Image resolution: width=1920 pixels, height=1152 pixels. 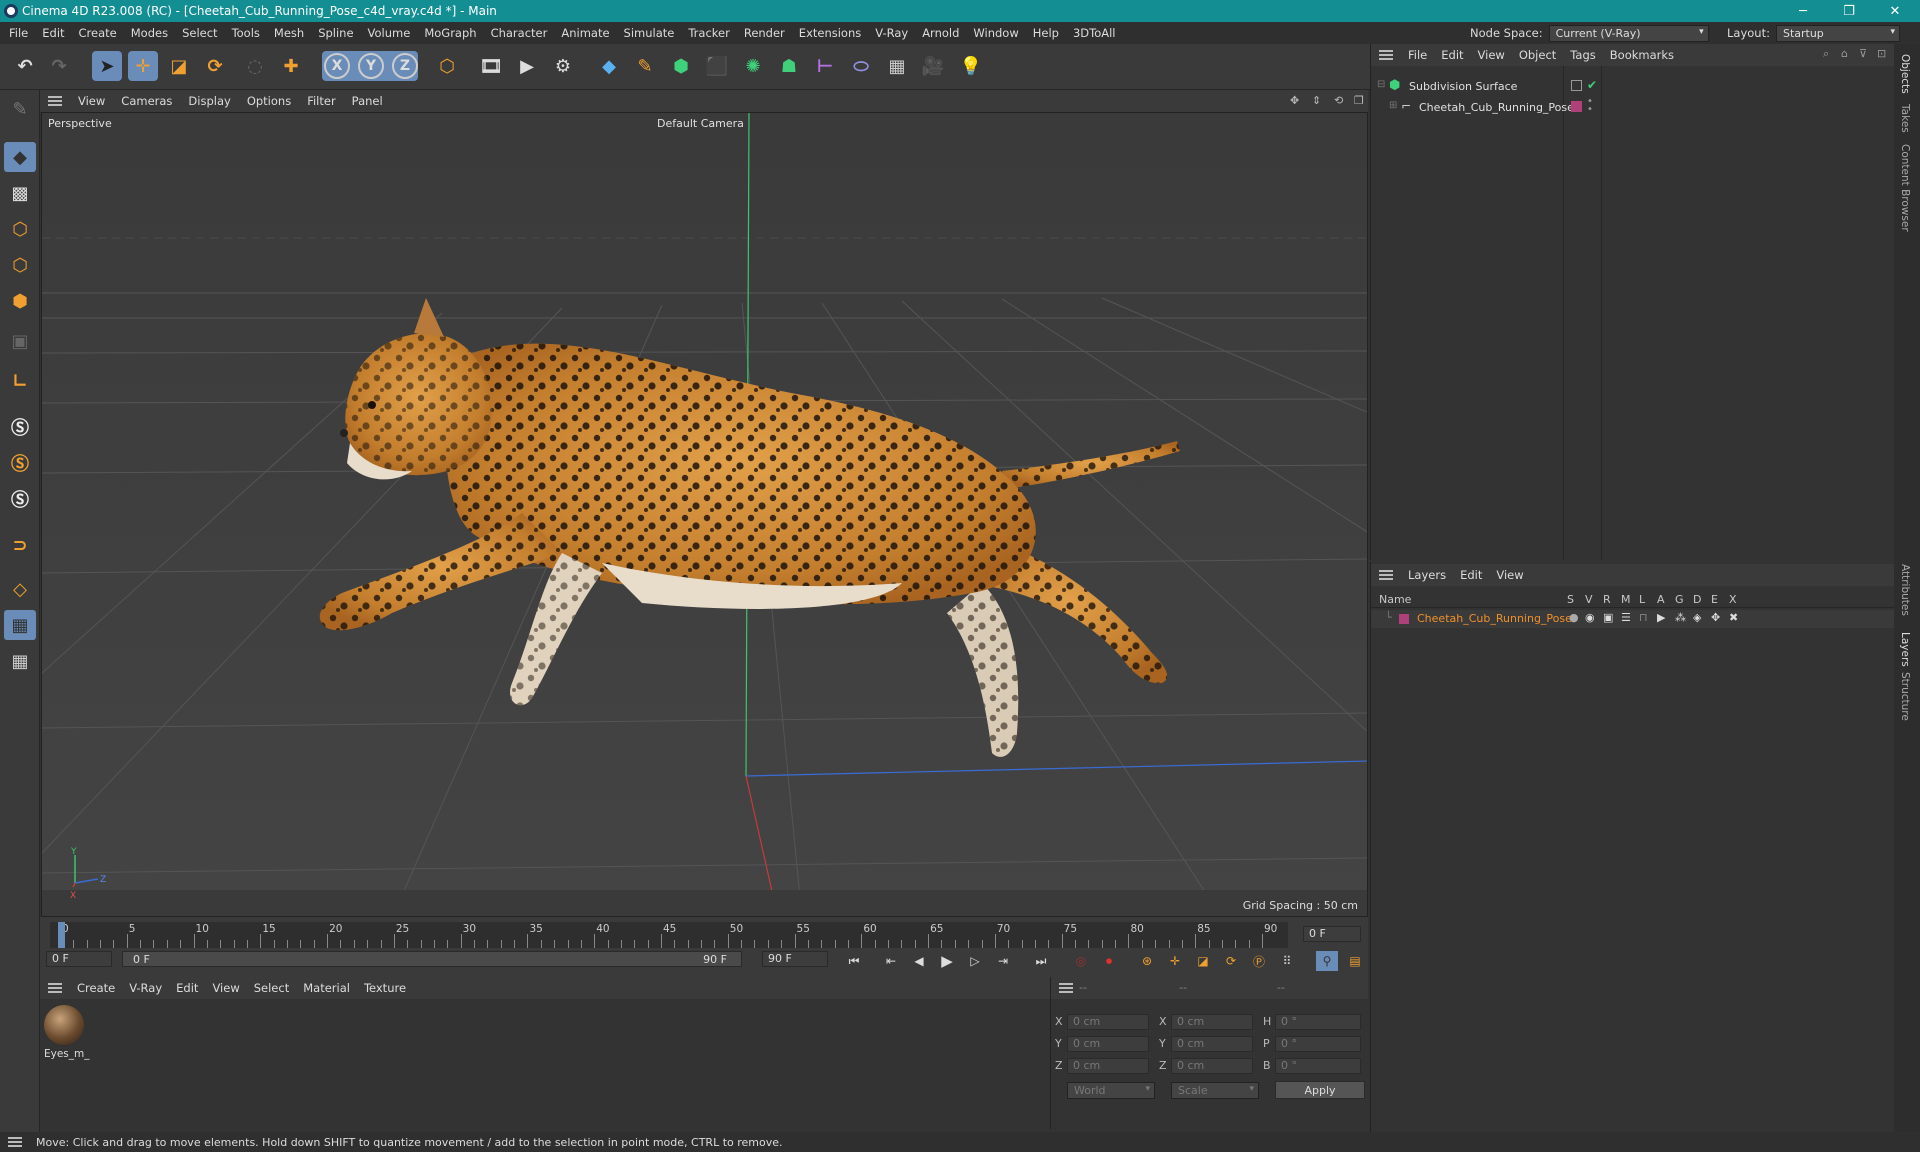 I want to click on material-menu-vray: V-Ray, so click(x=145, y=988).